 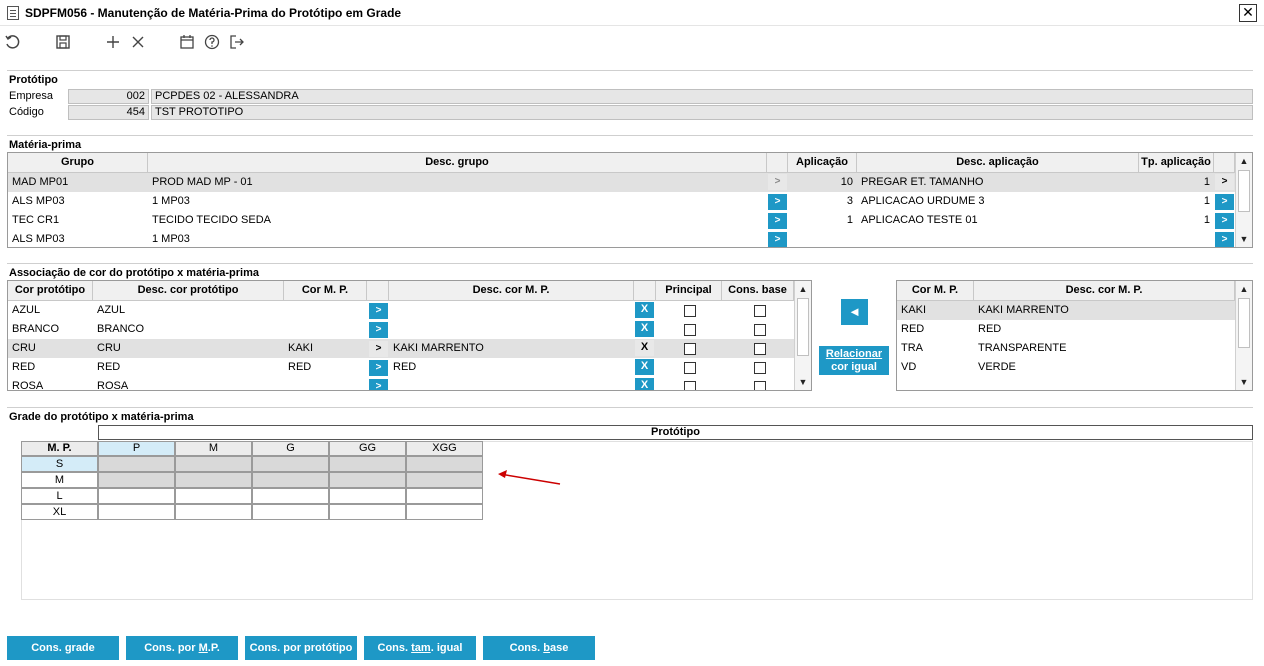 I want to click on add-icon, so click(x=113, y=42).